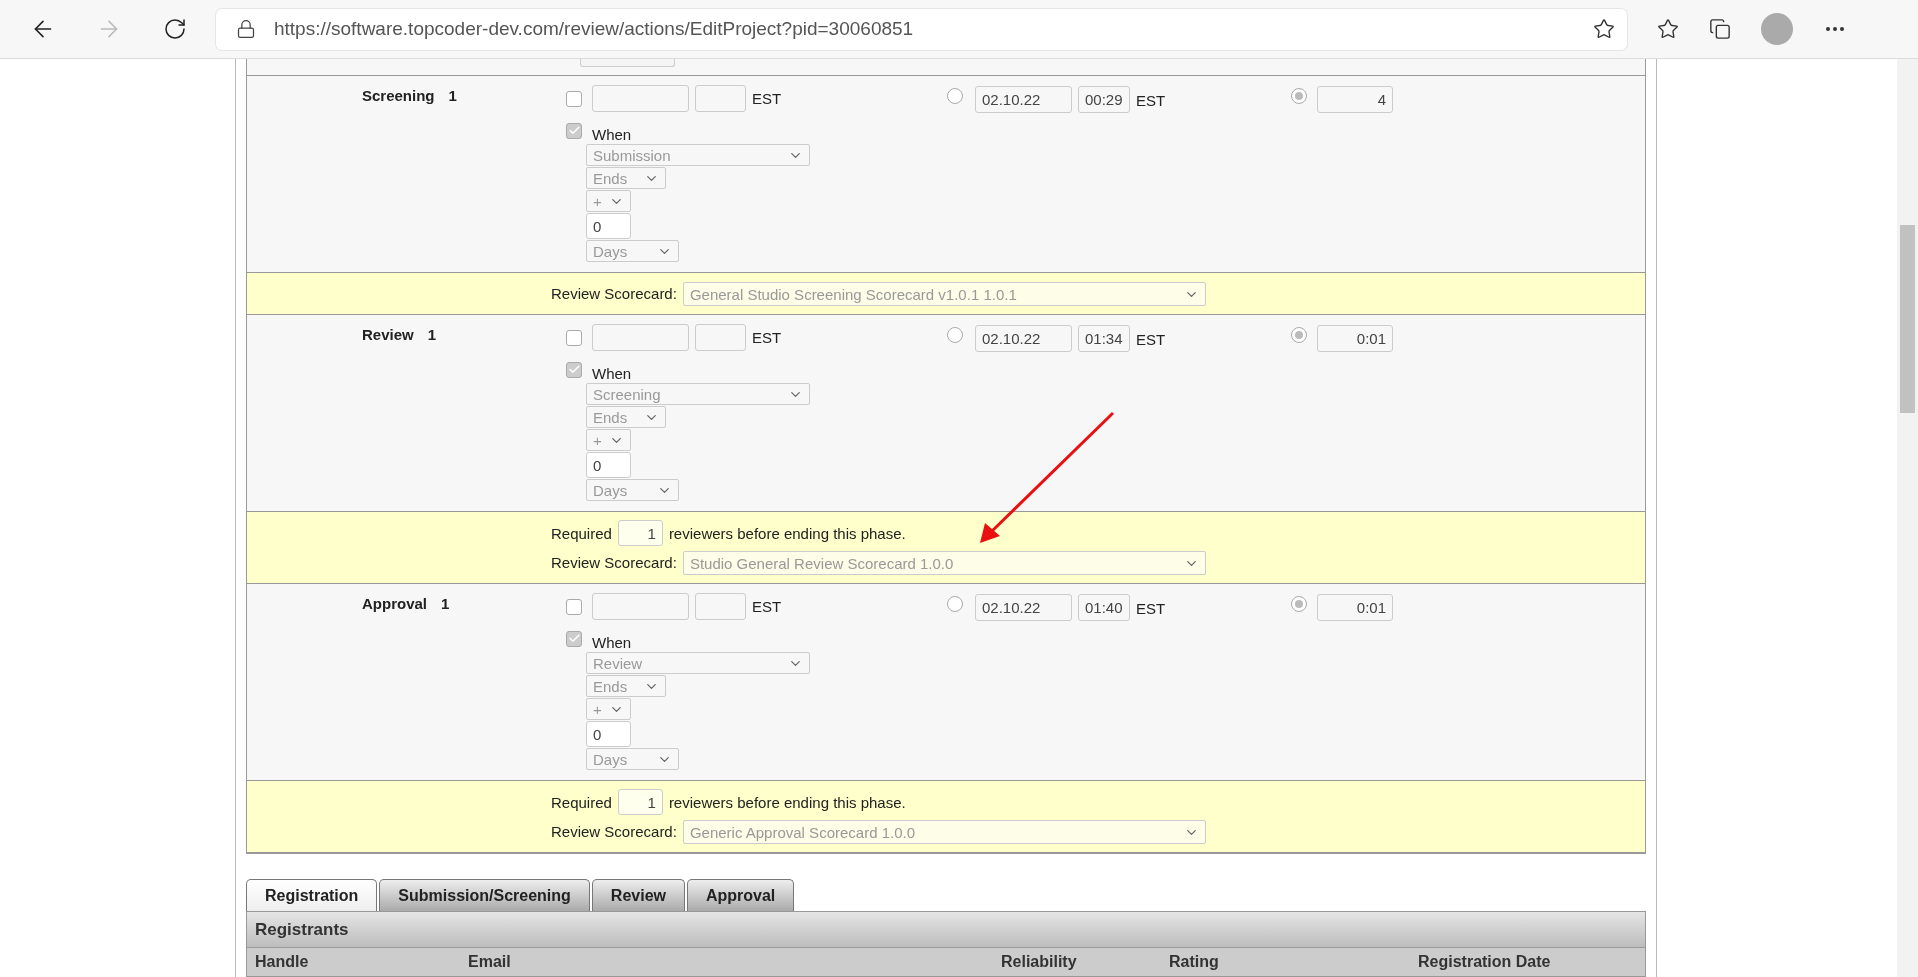  What do you see at coordinates (388, 334) in the screenshot?
I see `phase-name: Review` at bounding box center [388, 334].